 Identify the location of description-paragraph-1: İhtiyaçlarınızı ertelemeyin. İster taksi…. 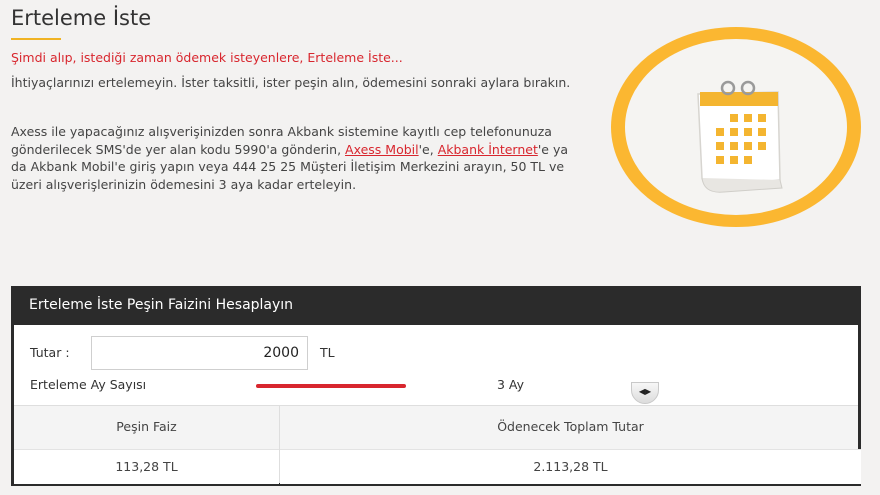
(291, 82).